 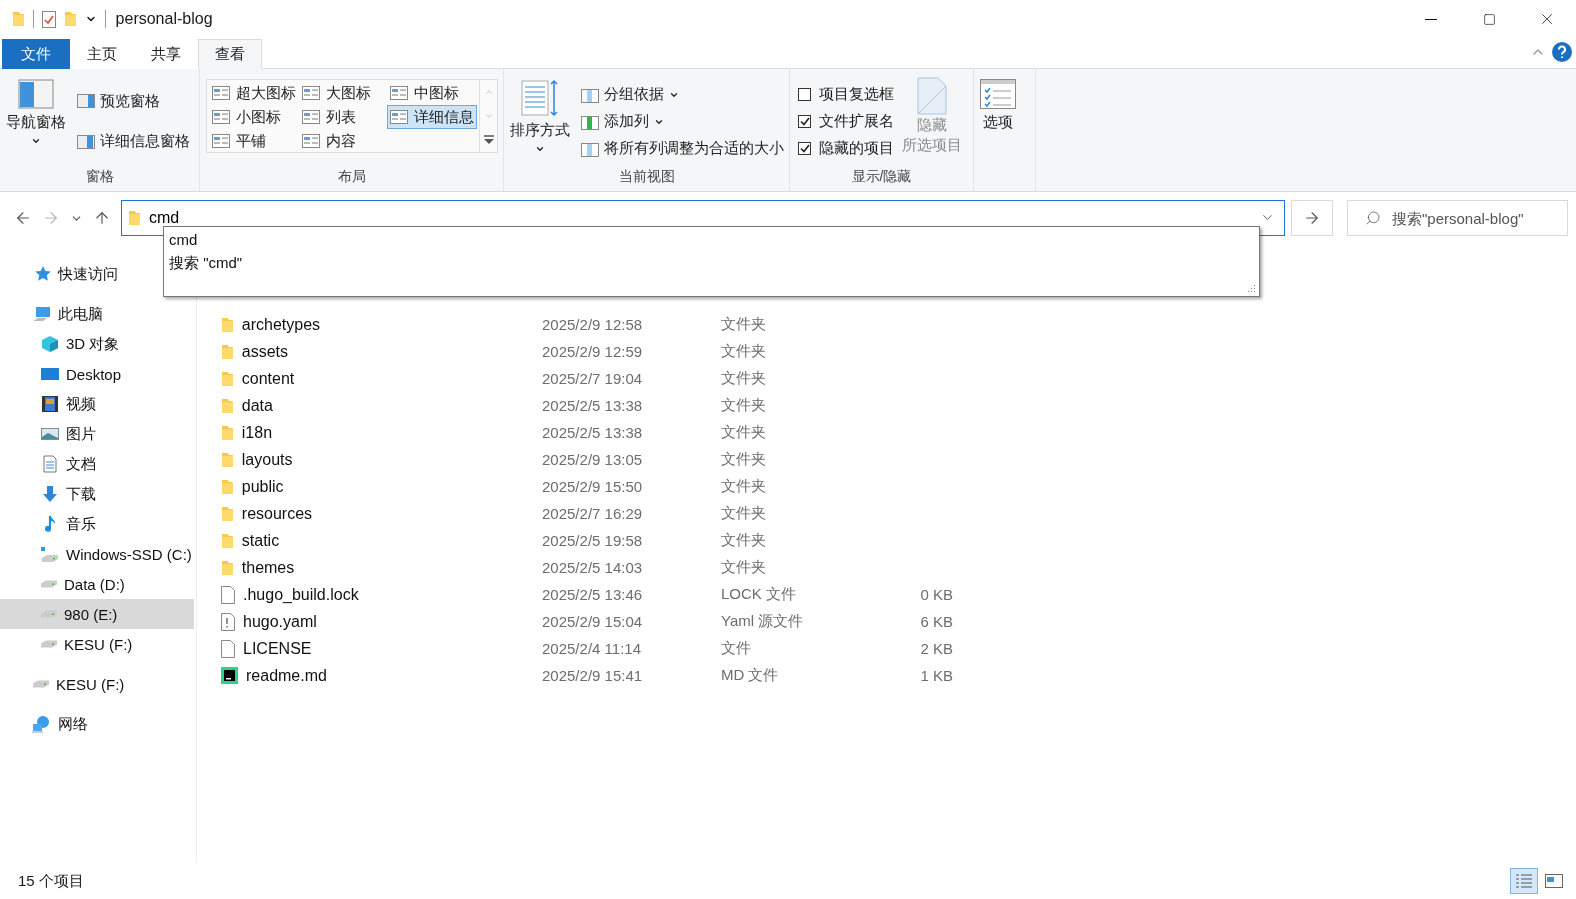 I want to click on nav-item: 视频, so click(x=50, y=404).